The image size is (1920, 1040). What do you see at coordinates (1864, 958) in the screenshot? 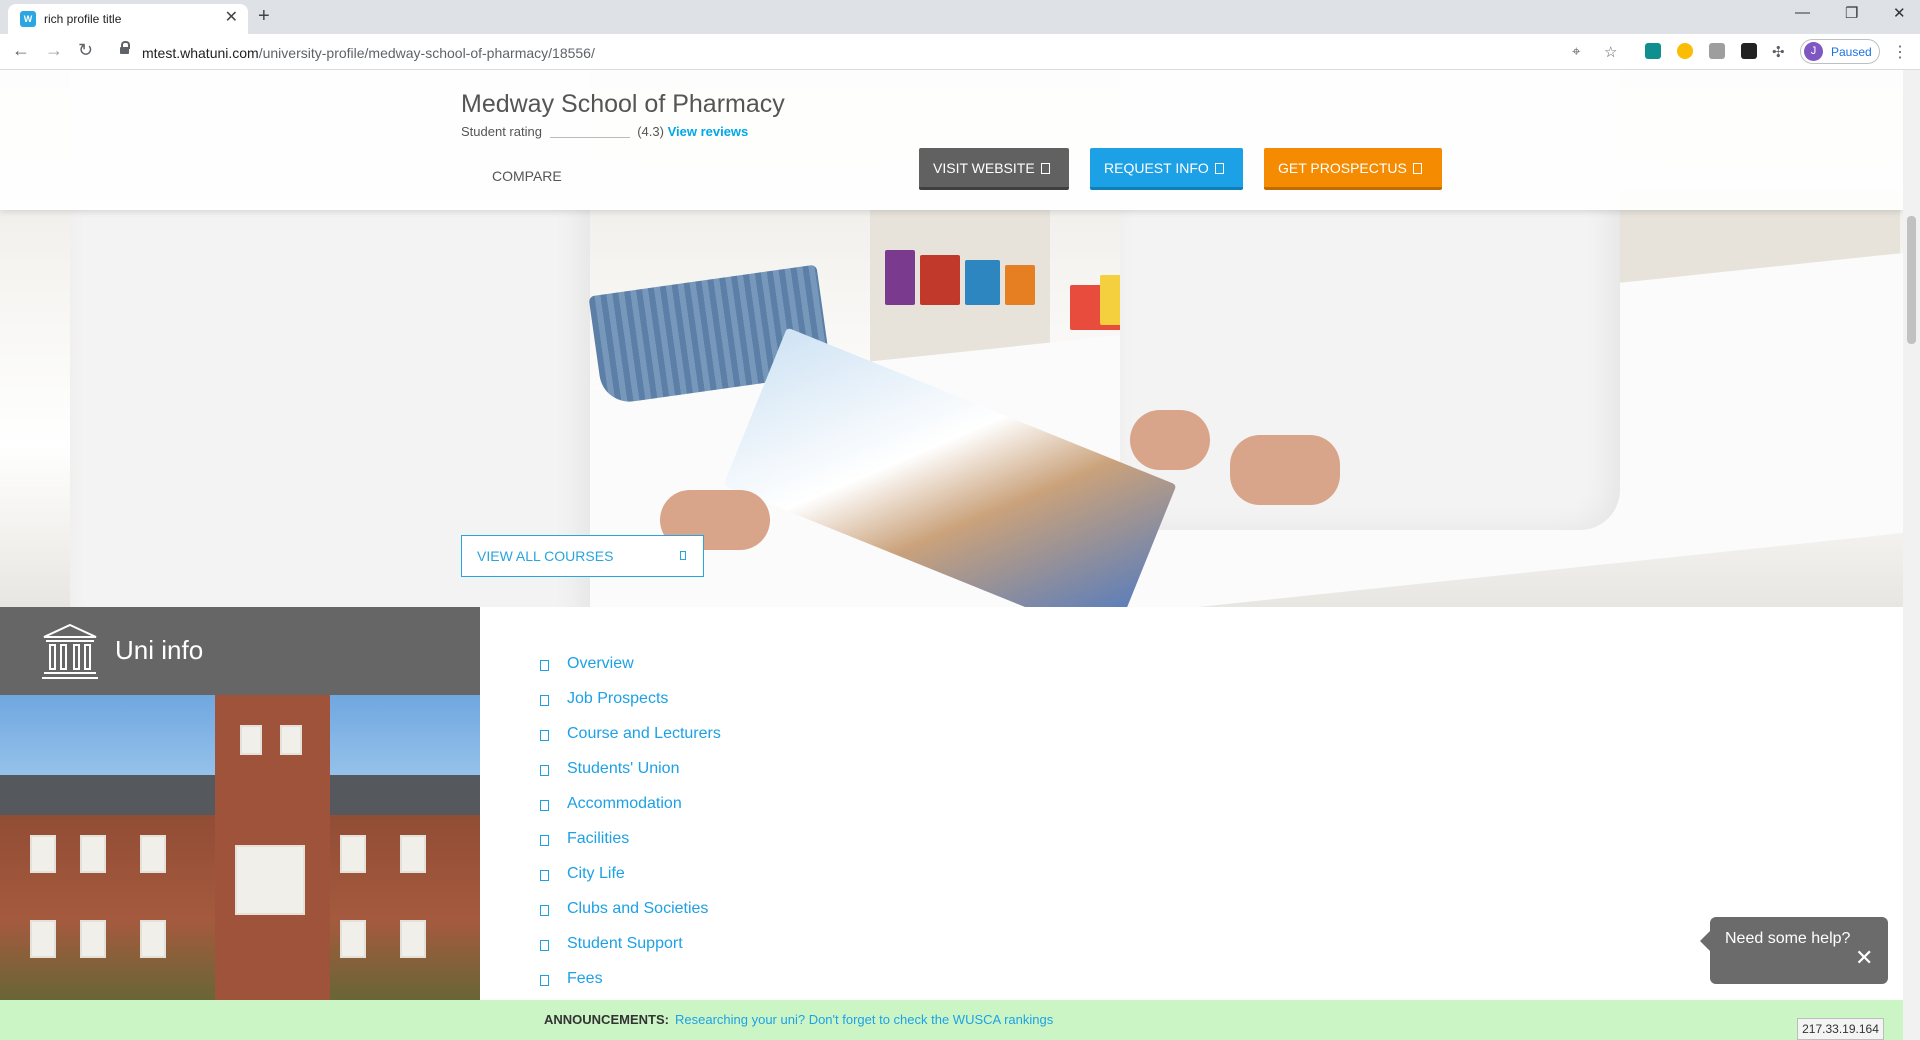
I see `help-close-icon: ✕` at bounding box center [1864, 958].